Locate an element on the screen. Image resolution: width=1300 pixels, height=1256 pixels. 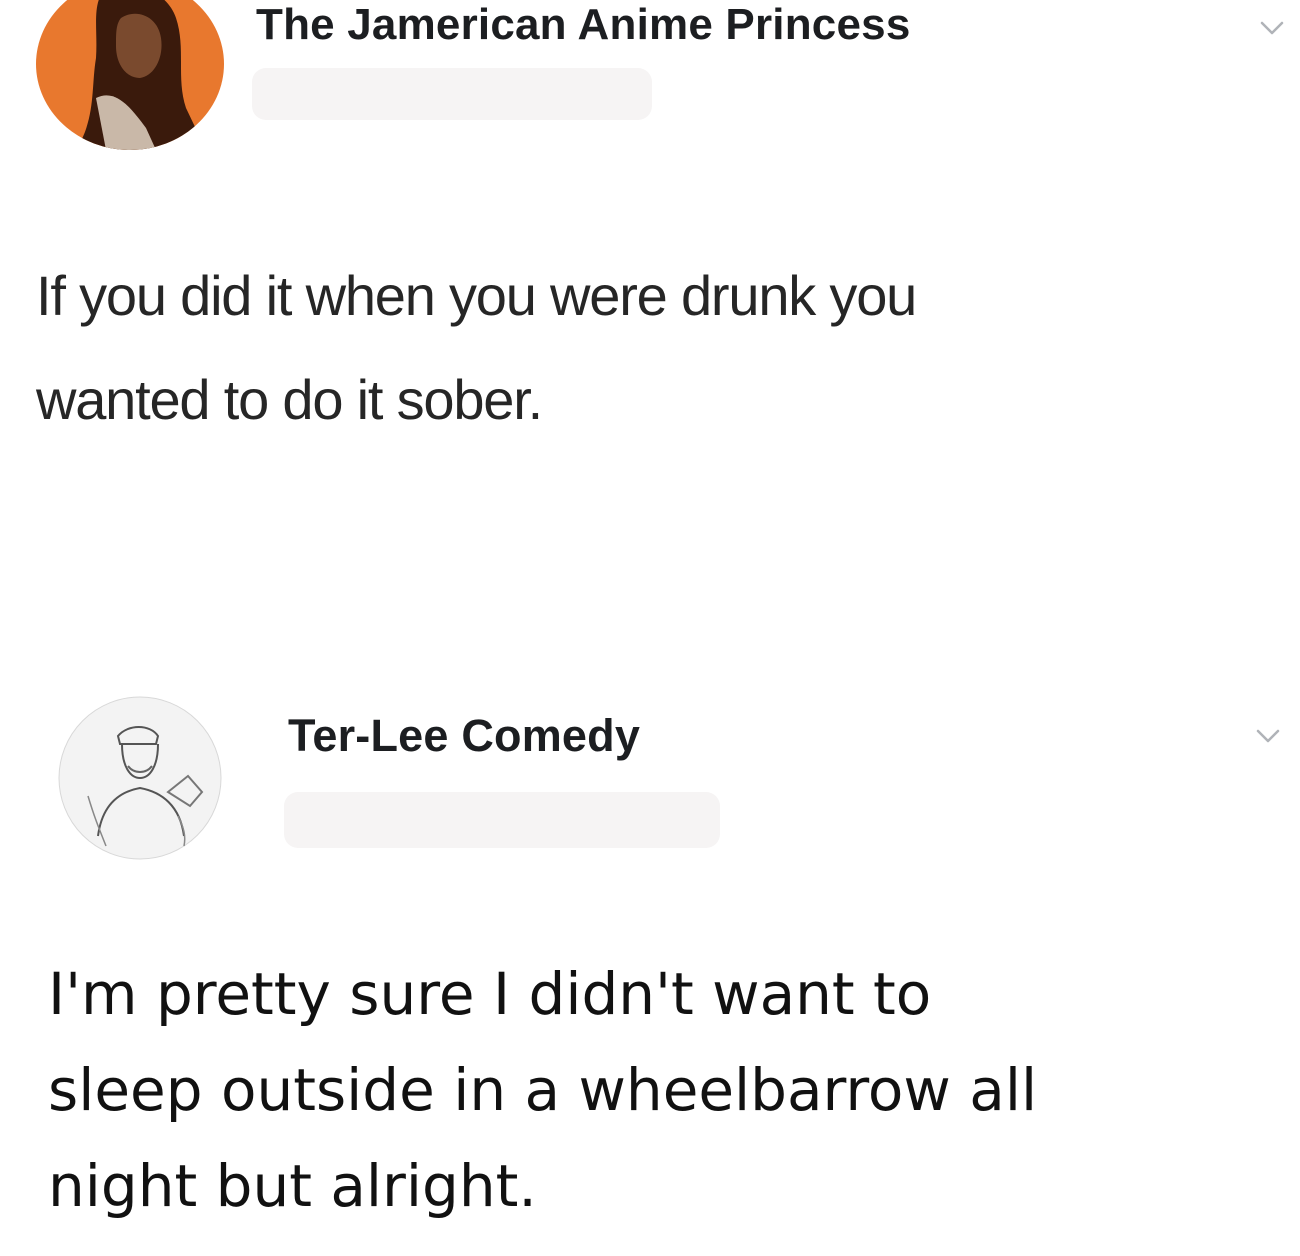
sketch-profile-avatar-icon is located at coordinates (140, 778).